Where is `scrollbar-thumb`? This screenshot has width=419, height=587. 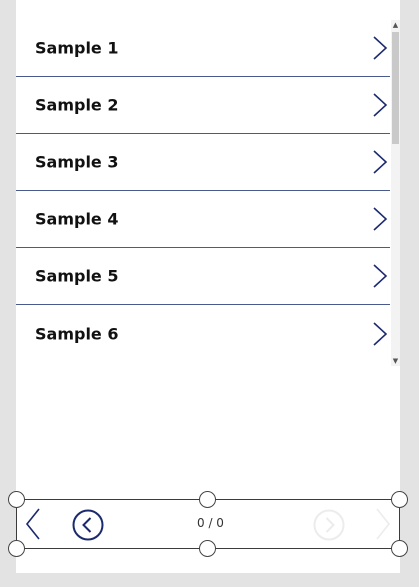 scrollbar-thumb is located at coordinates (395, 88).